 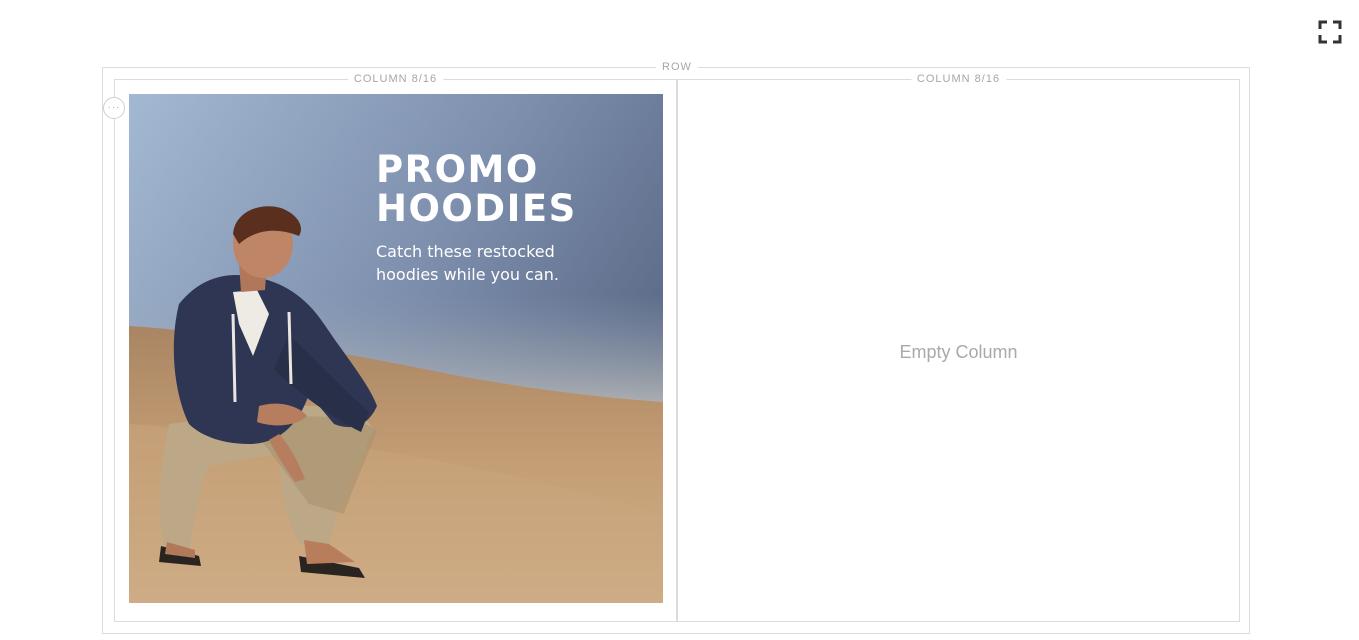 What do you see at coordinates (677, 67) in the screenshot?
I see `row-label: ROW` at bounding box center [677, 67].